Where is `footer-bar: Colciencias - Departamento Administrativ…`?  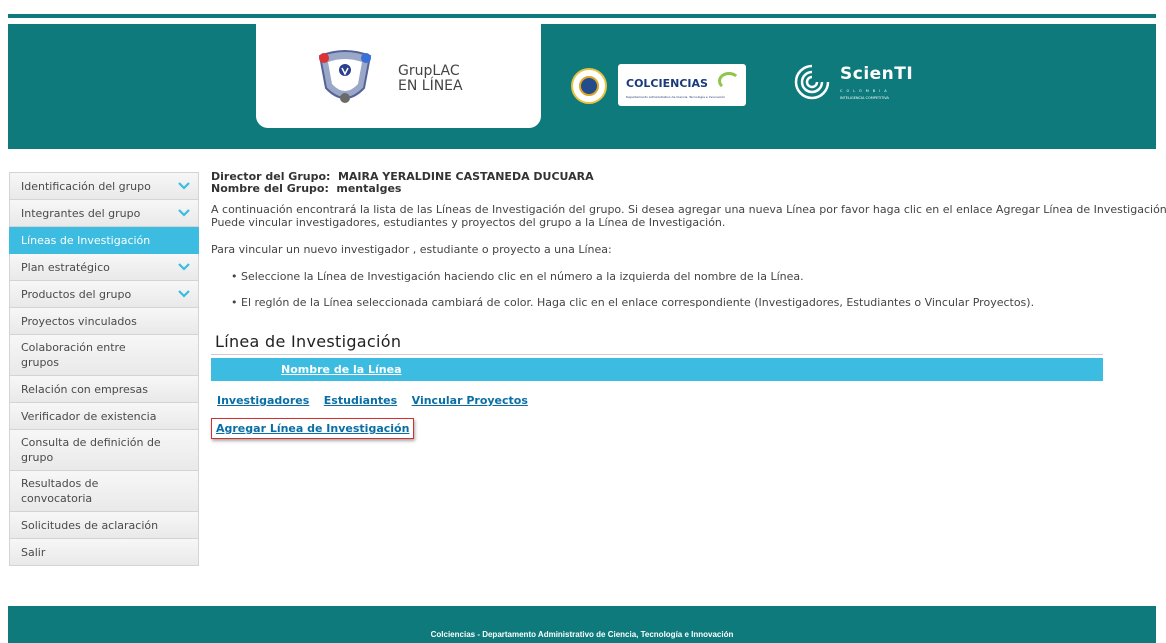
footer-bar: Colciencias - Departamento Administrativ… is located at coordinates (582, 624).